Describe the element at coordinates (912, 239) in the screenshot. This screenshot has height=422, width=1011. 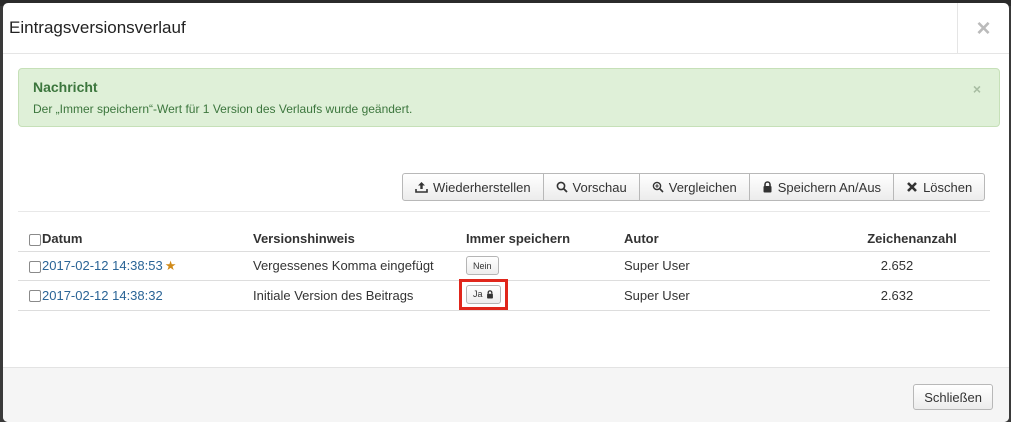
I see `header-chars: Zeichenanzahl` at that location.